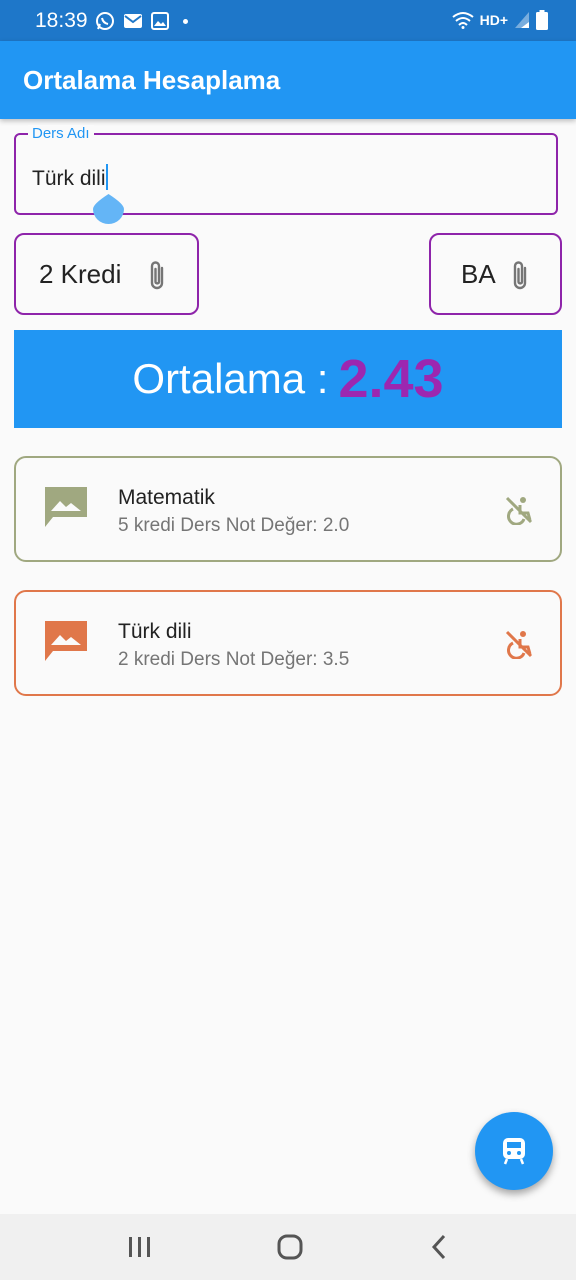 The height and width of the screenshot is (1280, 576). What do you see at coordinates (160, 21) in the screenshot?
I see `gallery-icon` at bounding box center [160, 21].